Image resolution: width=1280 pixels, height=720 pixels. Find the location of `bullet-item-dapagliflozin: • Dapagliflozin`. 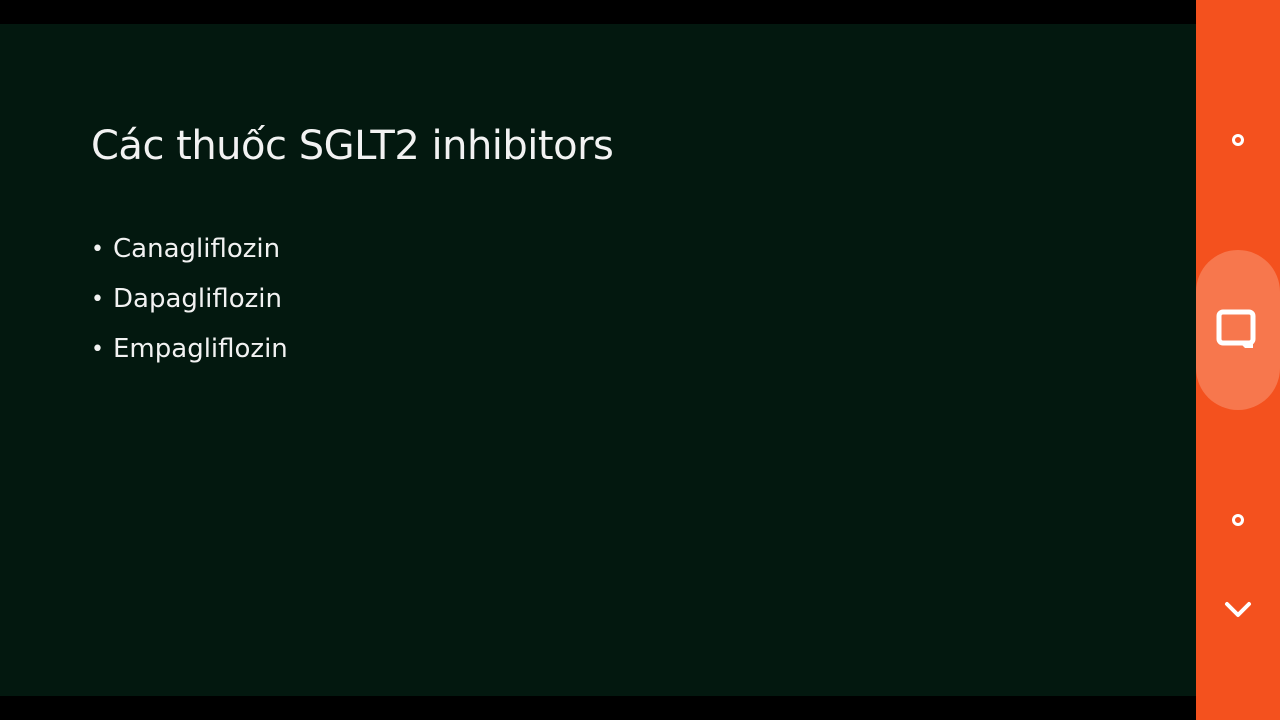

bullet-item-dapagliflozin: • Dapagliflozin is located at coordinates (189, 299).